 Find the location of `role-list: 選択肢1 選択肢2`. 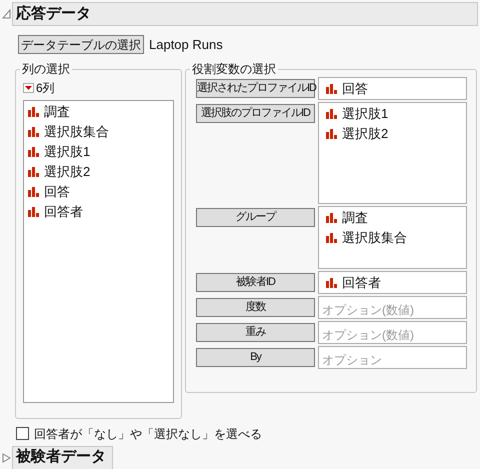

role-list: 選択肢1 選択肢2 is located at coordinates (392, 153).